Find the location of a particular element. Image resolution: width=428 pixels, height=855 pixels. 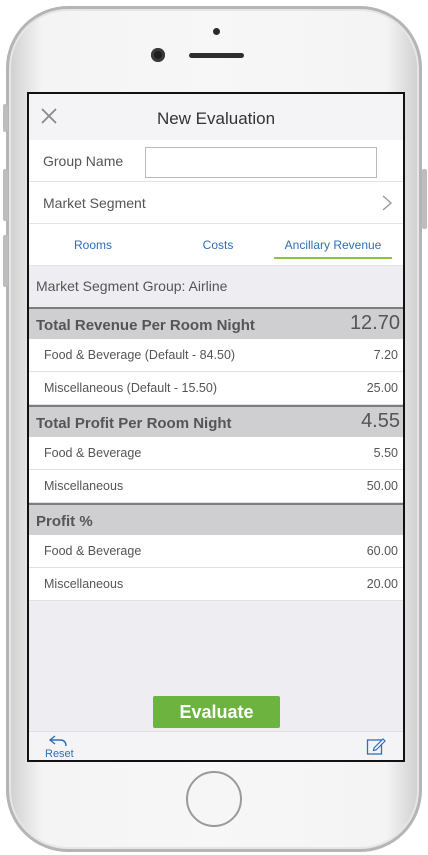

list-item: Food & Beverage (Default - 84.50) 7.20 is located at coordinates (216, 355).